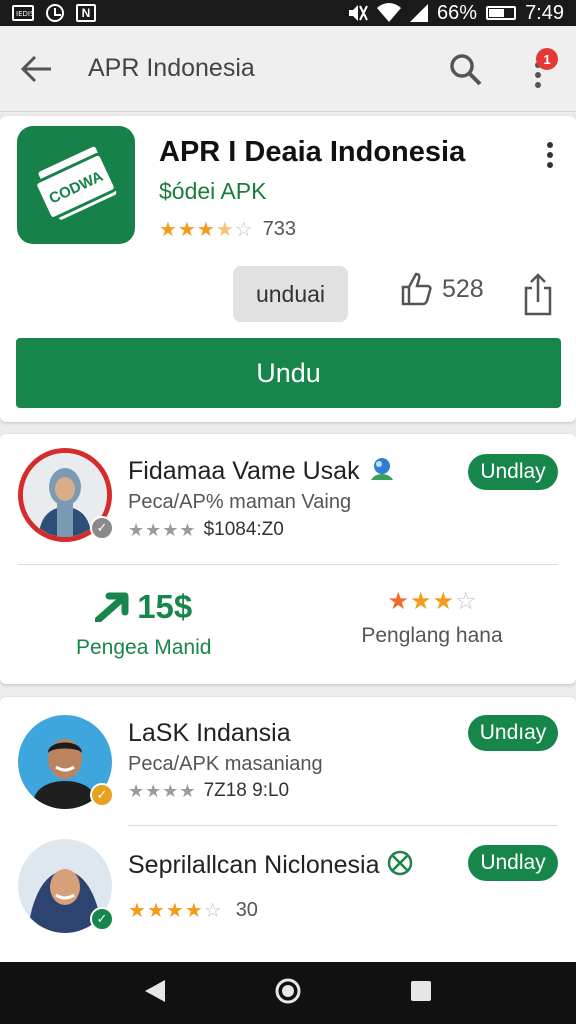  I want to click on app-logo: CODWA, so click(76, 185).